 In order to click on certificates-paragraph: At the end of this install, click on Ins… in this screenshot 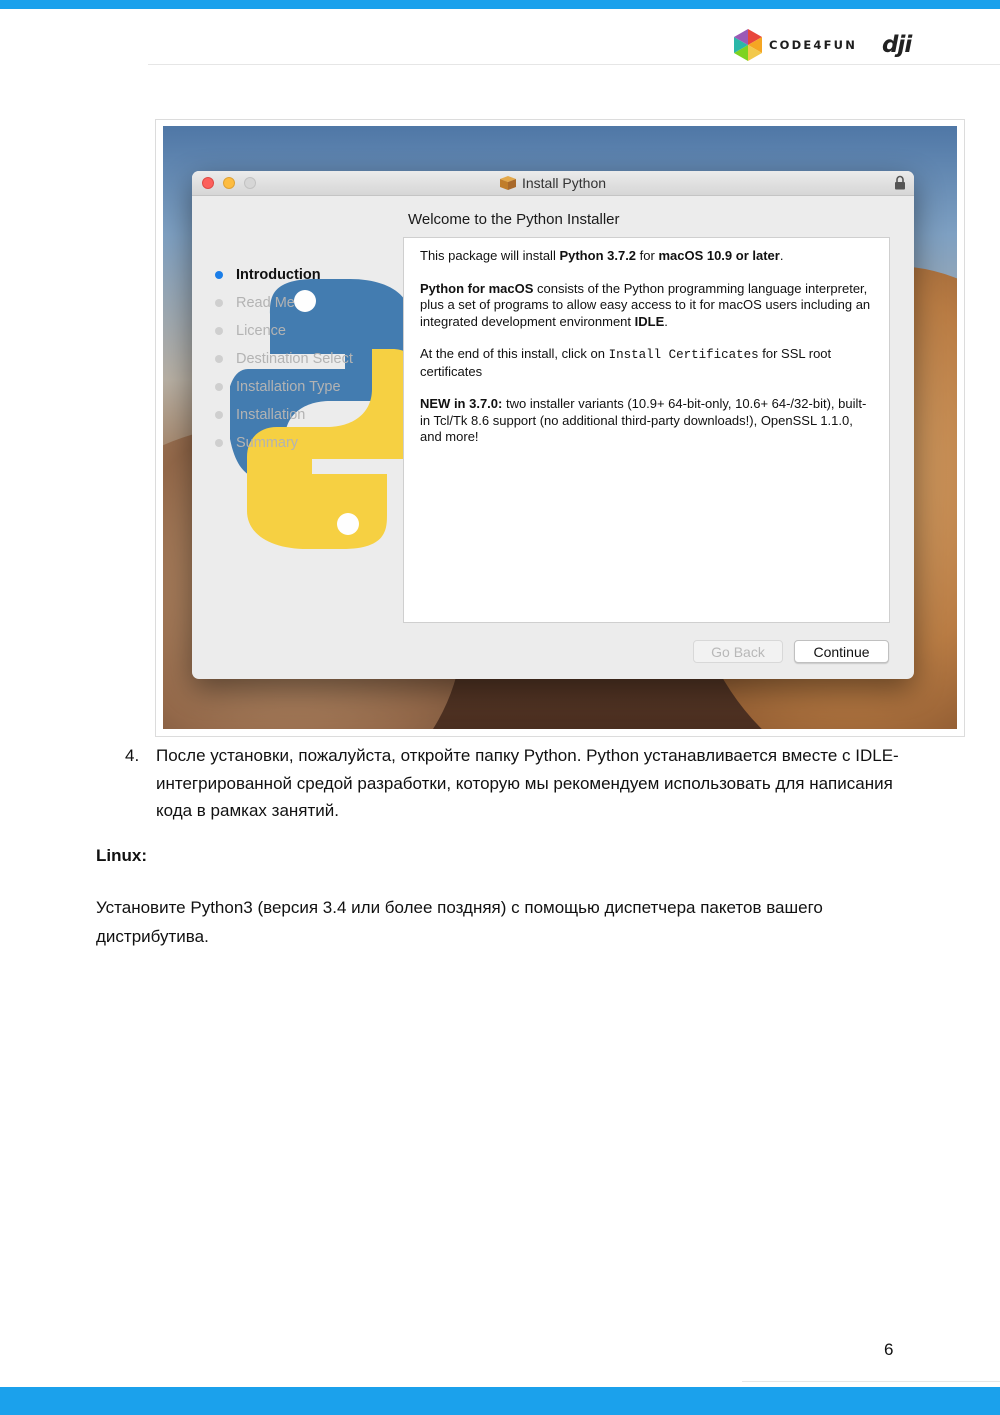, I will do `click(646, 363)`.